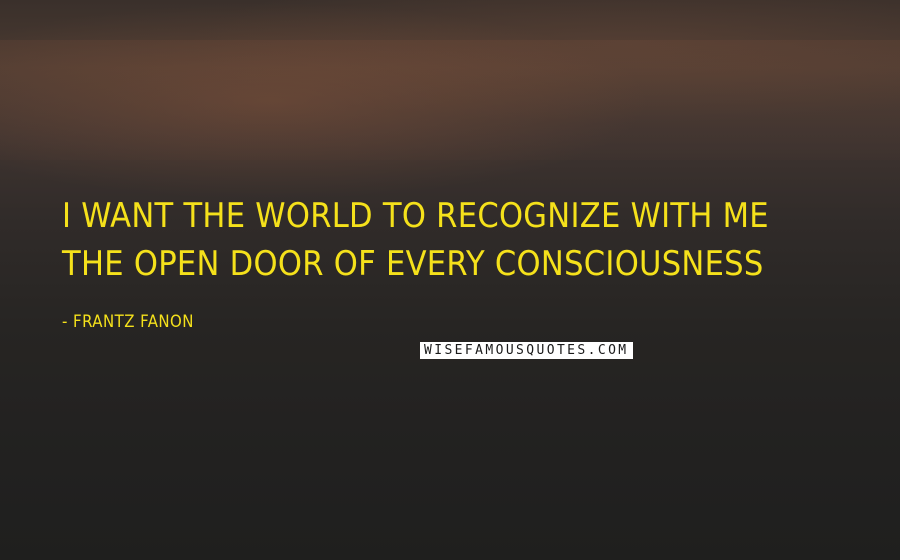  I want to click on quote-line-2: THE OPEN DOOR OF EVERY CONSCIOUSNESS, so click(413, 264).